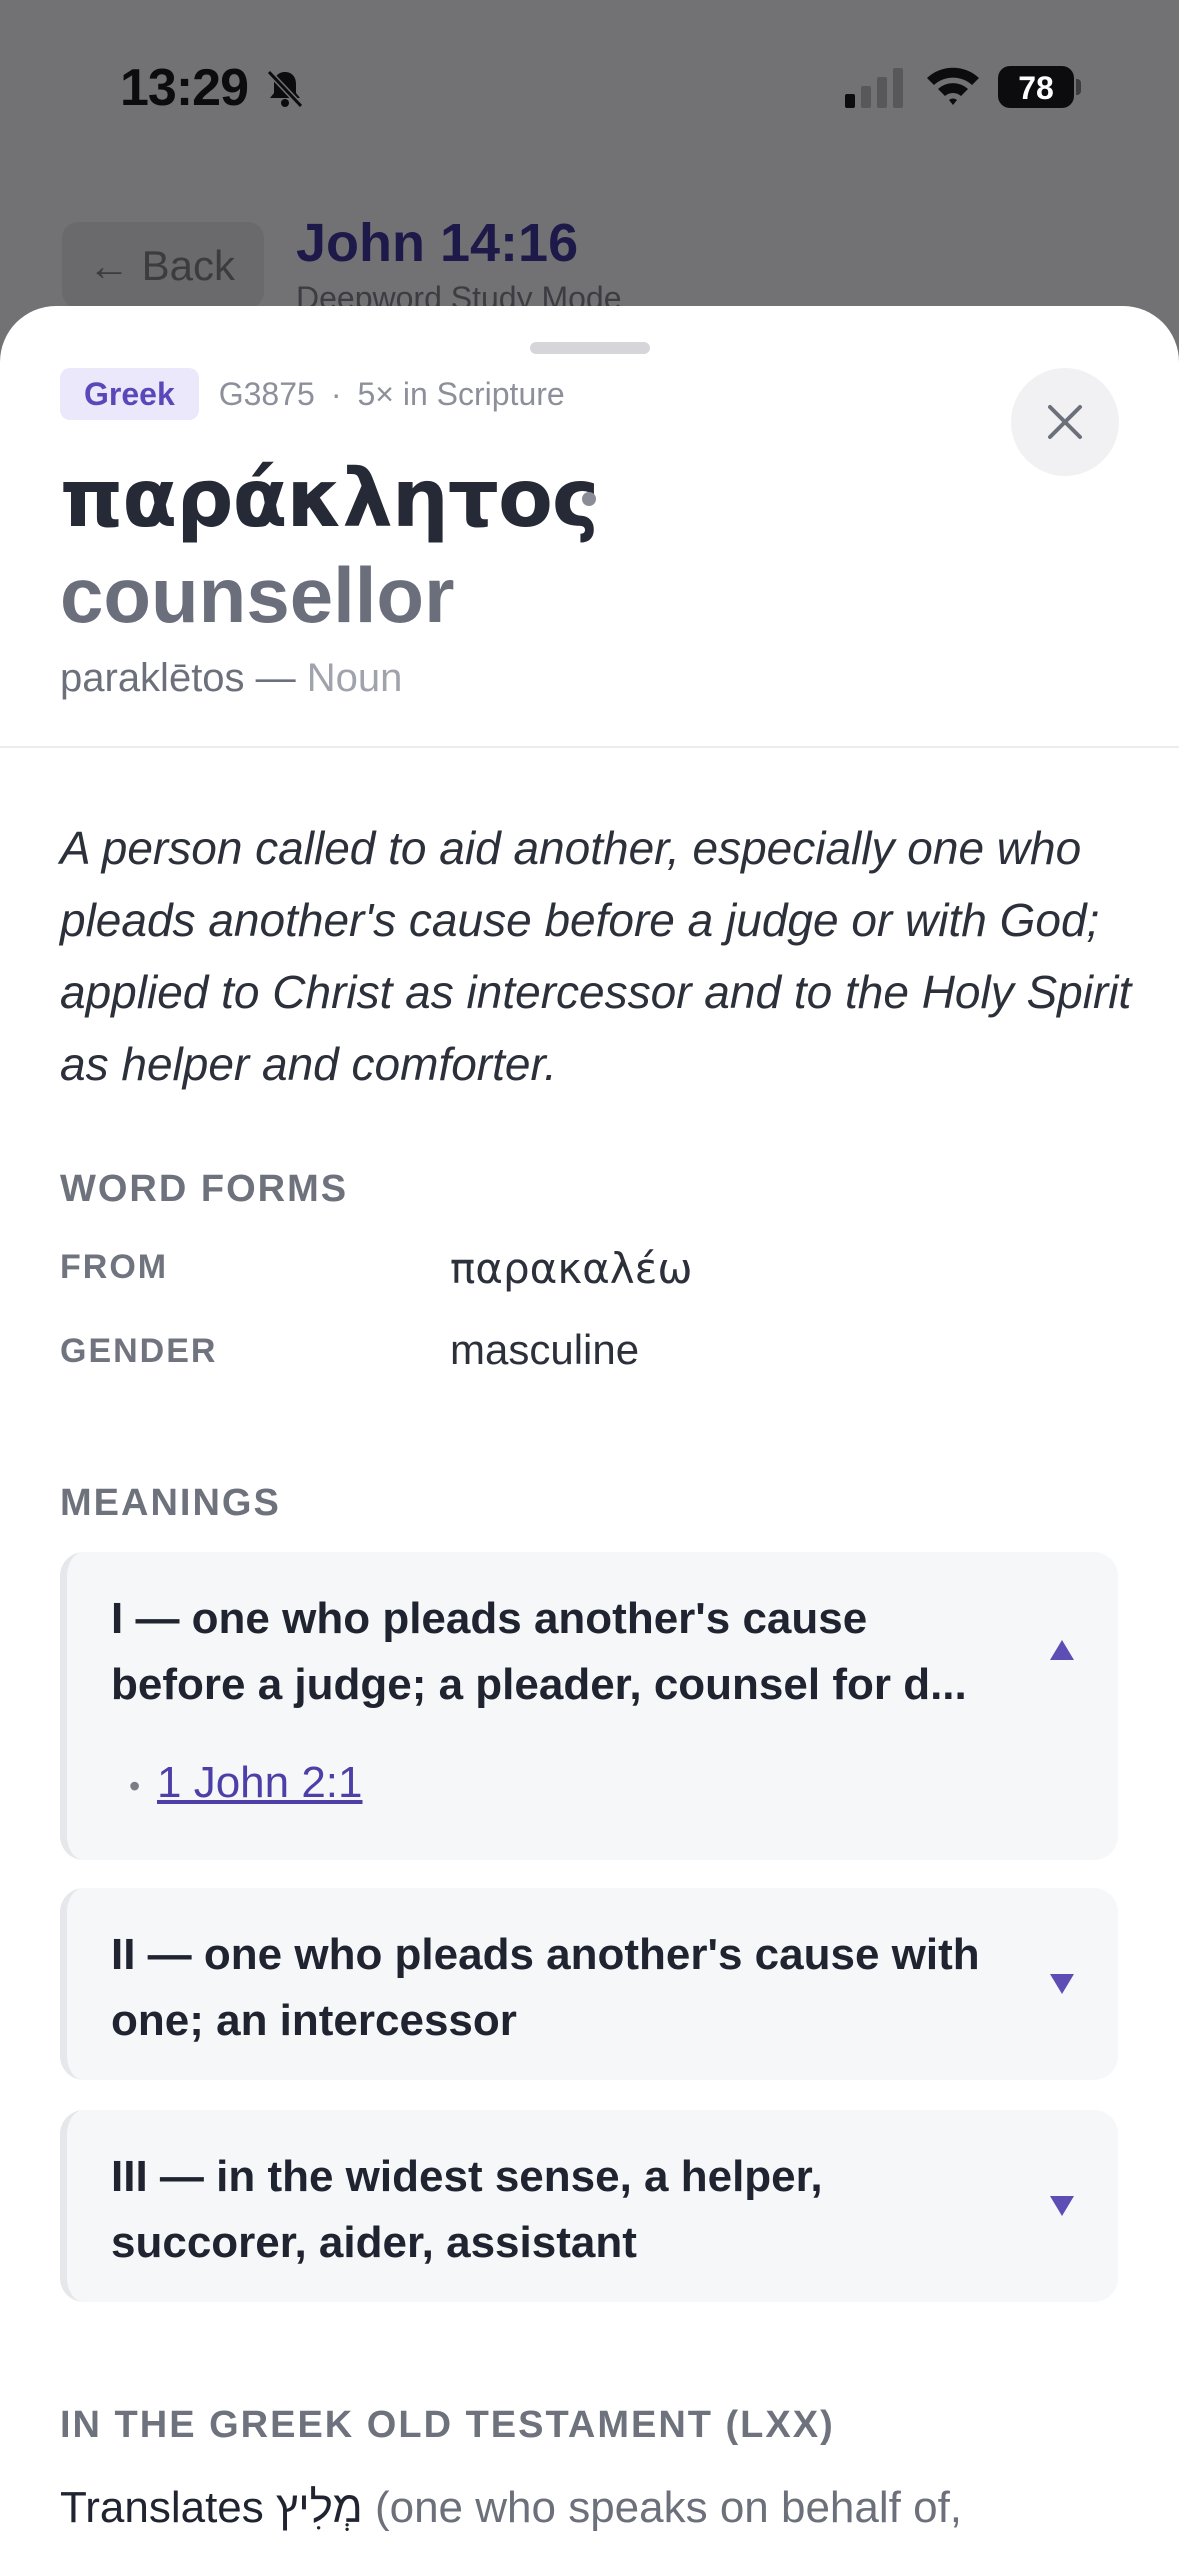 This screenshot has height=2556, width=1179. Describe the element at coordinates (285, 89) in the screenshot. I see `bell-muted-icon` at that location.